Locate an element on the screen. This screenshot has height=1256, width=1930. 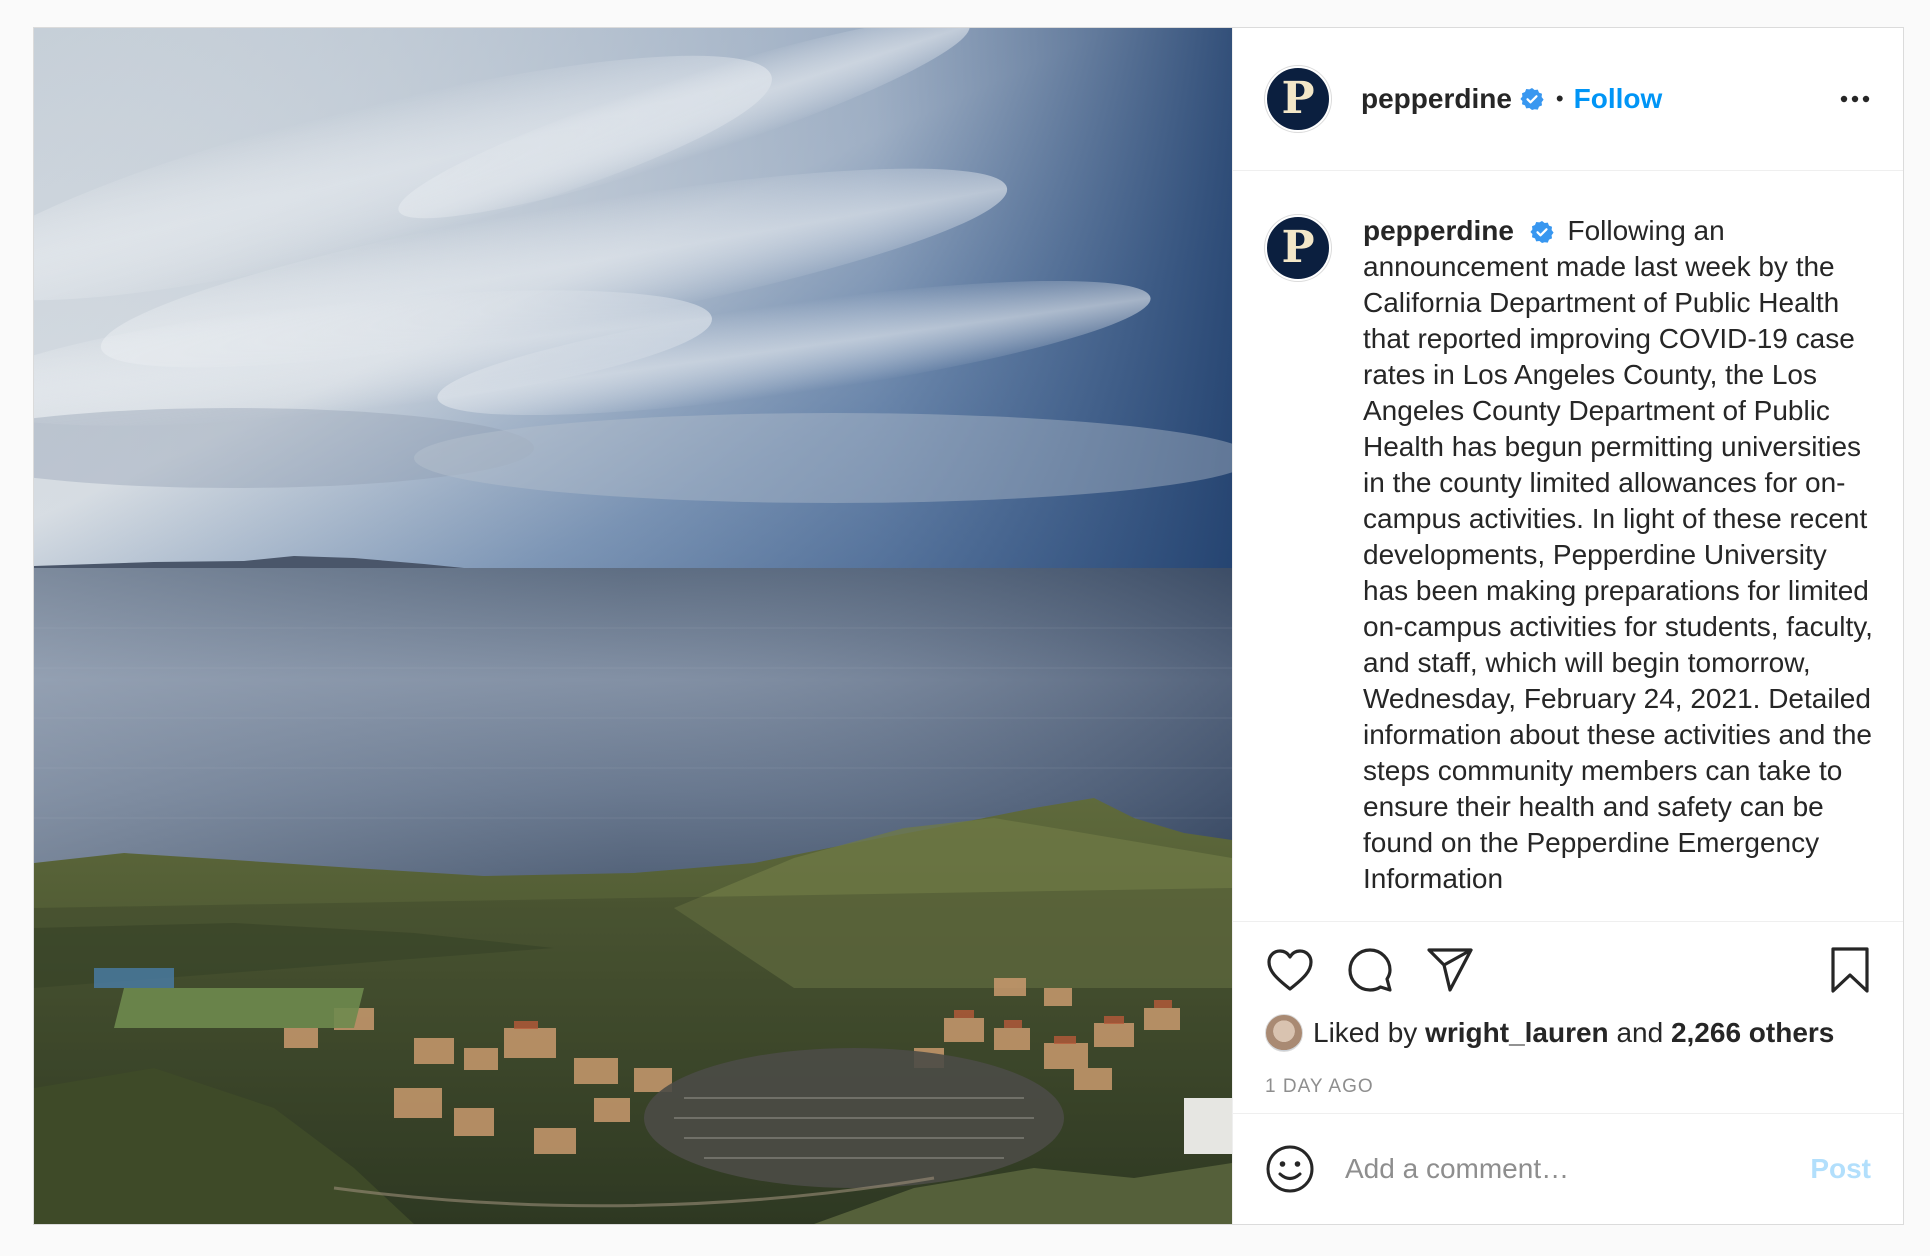
liker-username: wright_lauren is located at coordinates (1517, 1033).